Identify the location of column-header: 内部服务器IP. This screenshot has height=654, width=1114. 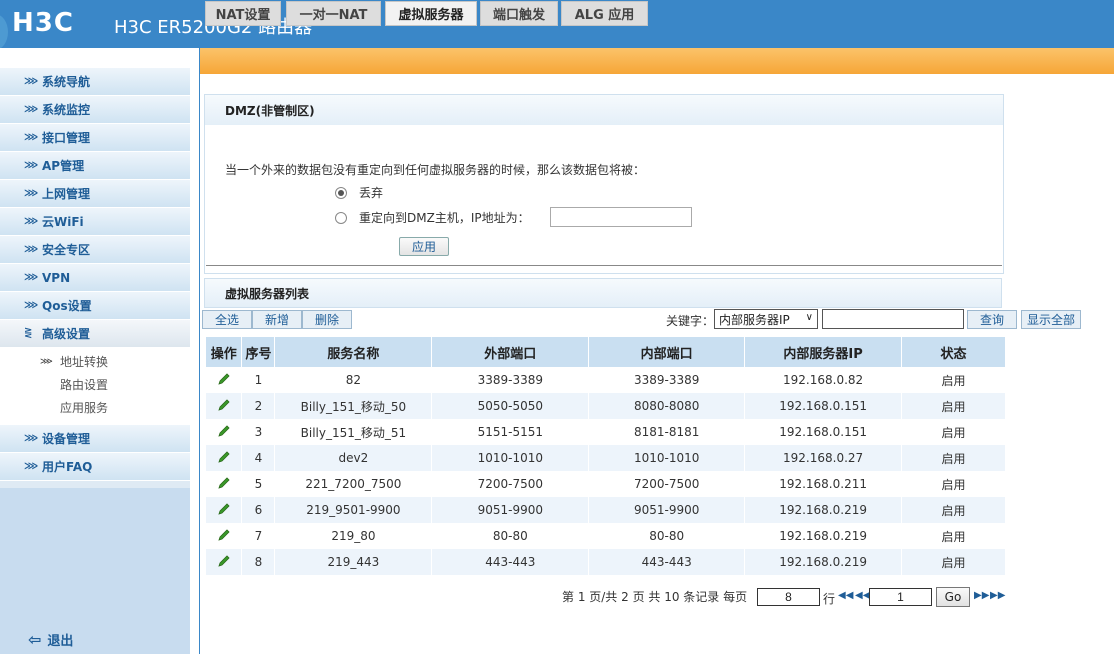
(823, 352).